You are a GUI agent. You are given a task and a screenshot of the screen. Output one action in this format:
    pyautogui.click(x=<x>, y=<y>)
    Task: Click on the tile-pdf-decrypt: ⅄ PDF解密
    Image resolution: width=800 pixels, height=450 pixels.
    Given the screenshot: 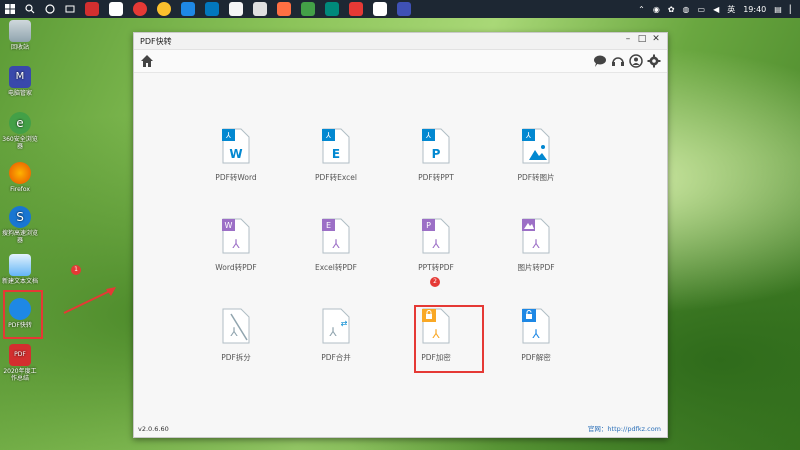 What is the action you would take?
    pyautogui.click(x=536, y=335)
    